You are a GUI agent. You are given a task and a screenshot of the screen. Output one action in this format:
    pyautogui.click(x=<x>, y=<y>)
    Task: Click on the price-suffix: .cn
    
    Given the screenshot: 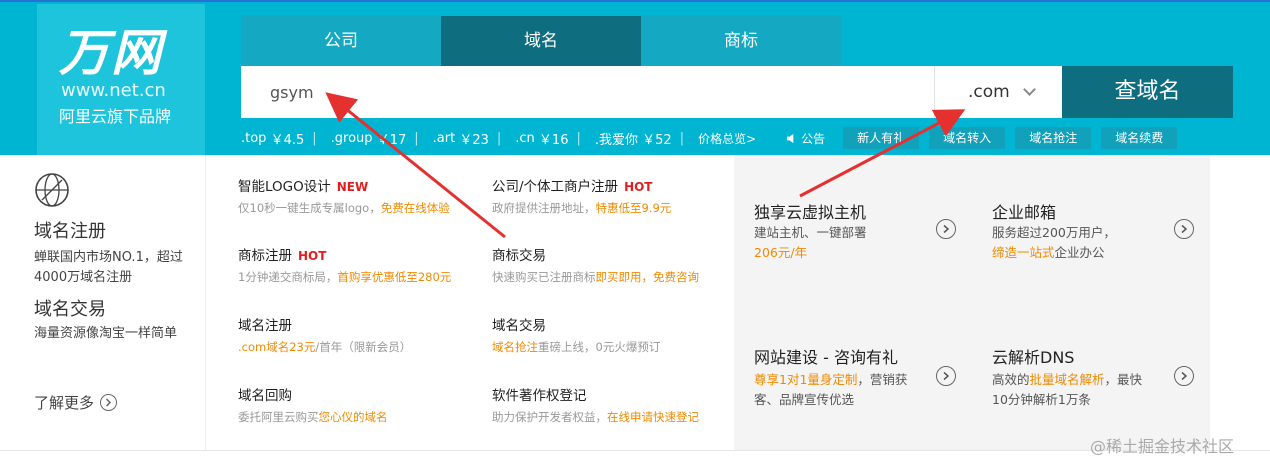 What is the action you would take?
    pyautogui.click(x=525, y=138)
    